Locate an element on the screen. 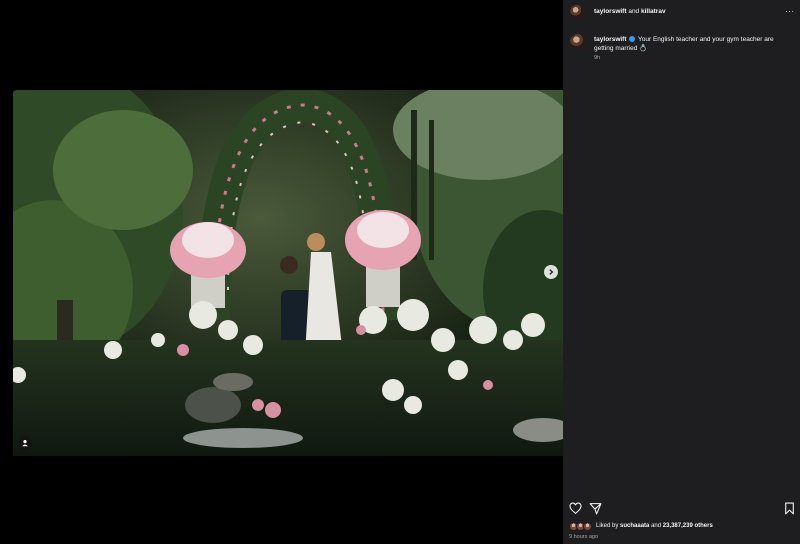 The image size is (800, 544). likes-text: Liked by suchaaata and 23,387,239 others is located at coordinates (654, 526).